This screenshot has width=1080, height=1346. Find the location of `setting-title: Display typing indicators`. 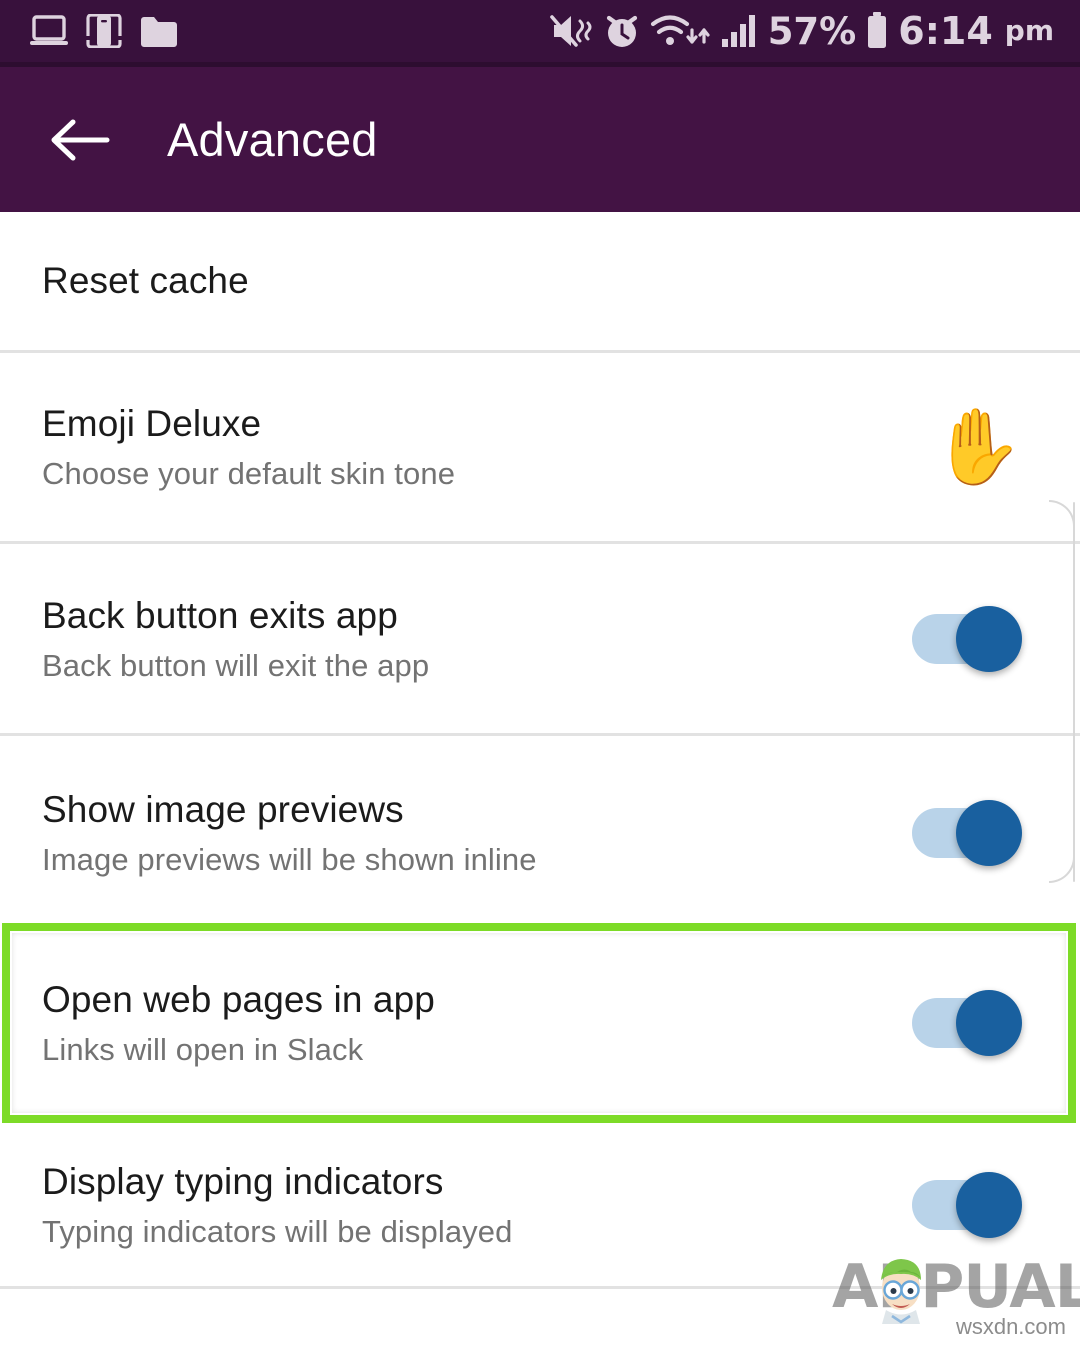

setting-title: Display typing indicators is located at coordinates (243, 1181).